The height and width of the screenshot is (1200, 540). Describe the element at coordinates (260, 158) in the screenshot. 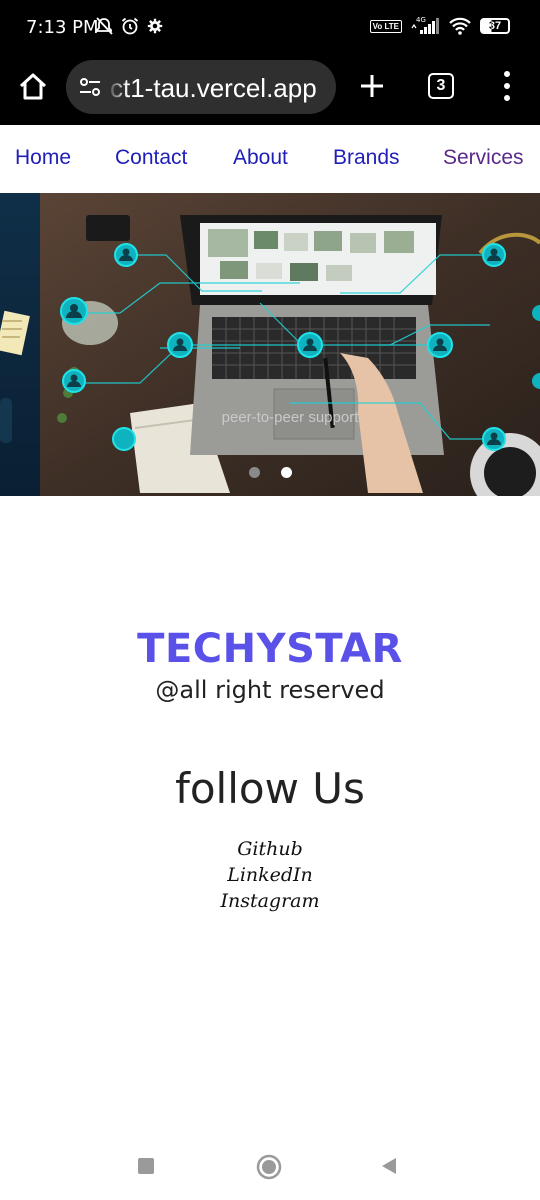

I see `nav-about: About` at that location.